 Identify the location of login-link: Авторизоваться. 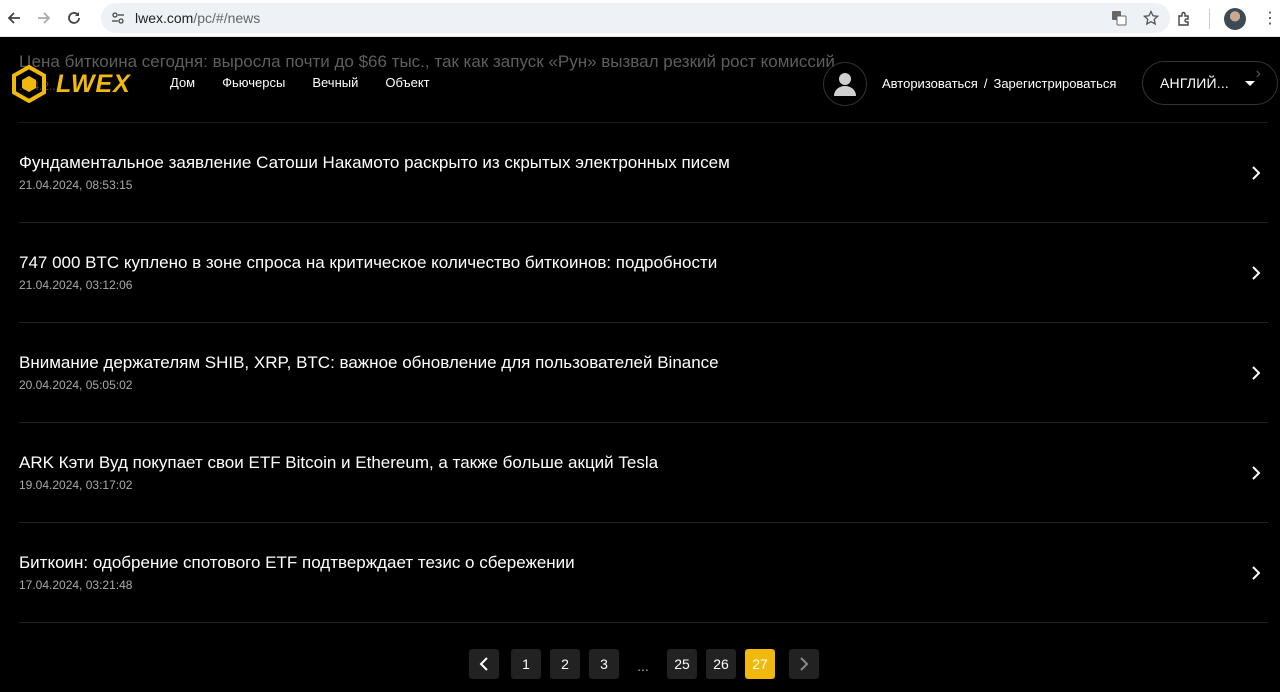
(930, 83).